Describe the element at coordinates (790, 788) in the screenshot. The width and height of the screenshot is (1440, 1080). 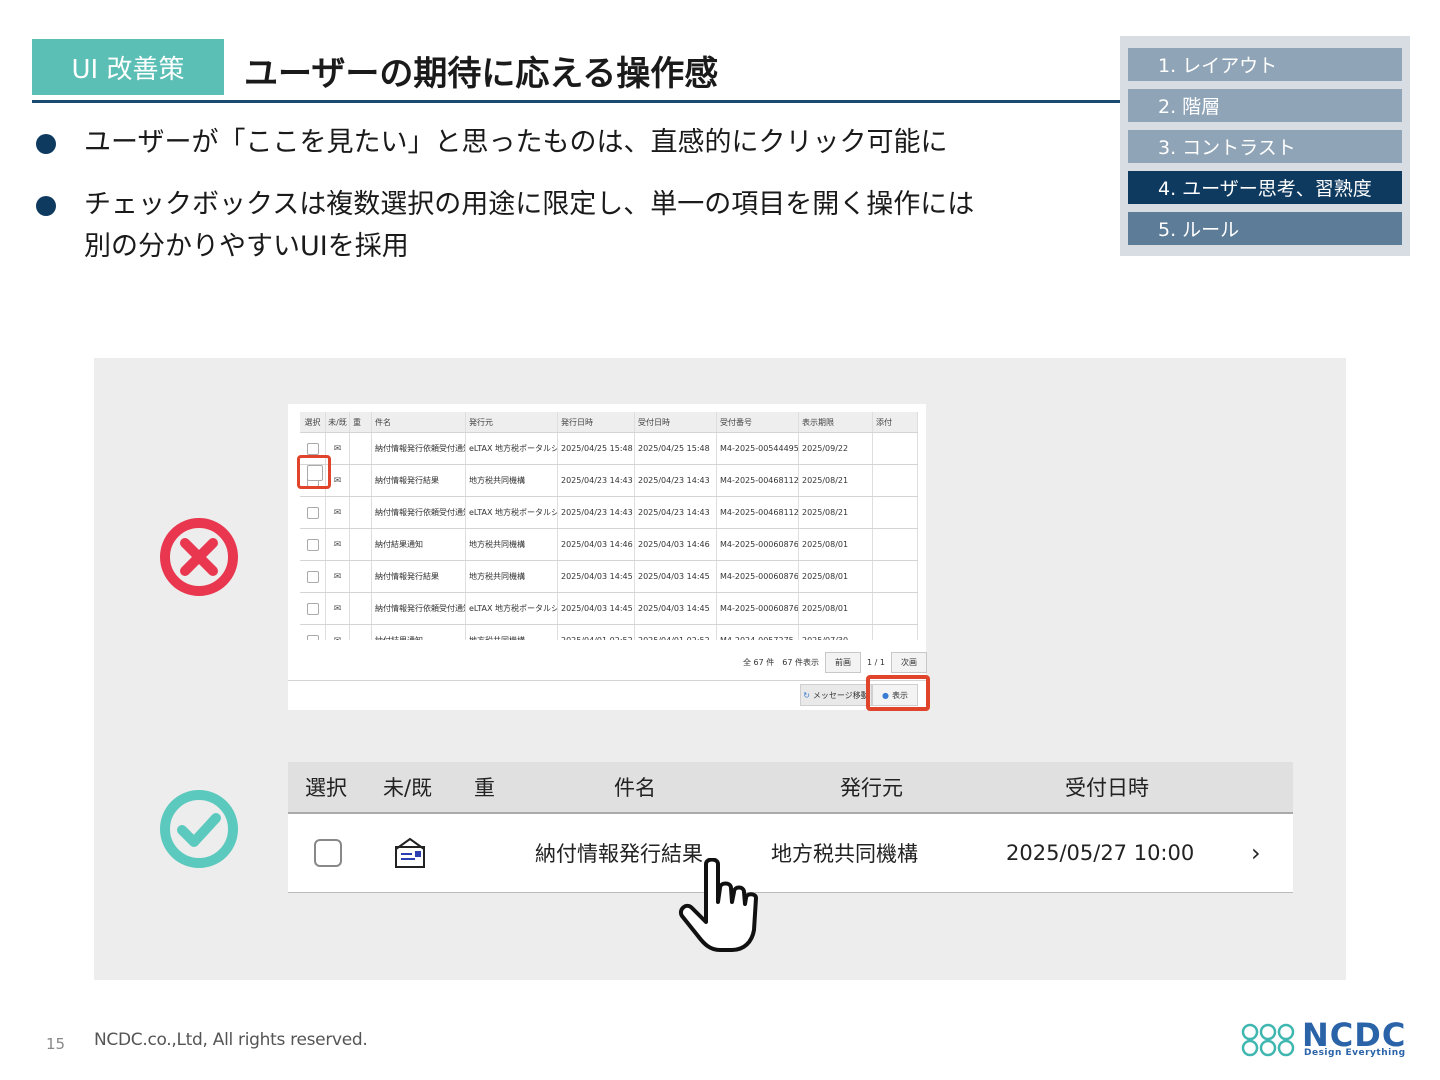
I see `good-table-header: 選択 未/既 重 件名 発行元 受付日時` at that location.